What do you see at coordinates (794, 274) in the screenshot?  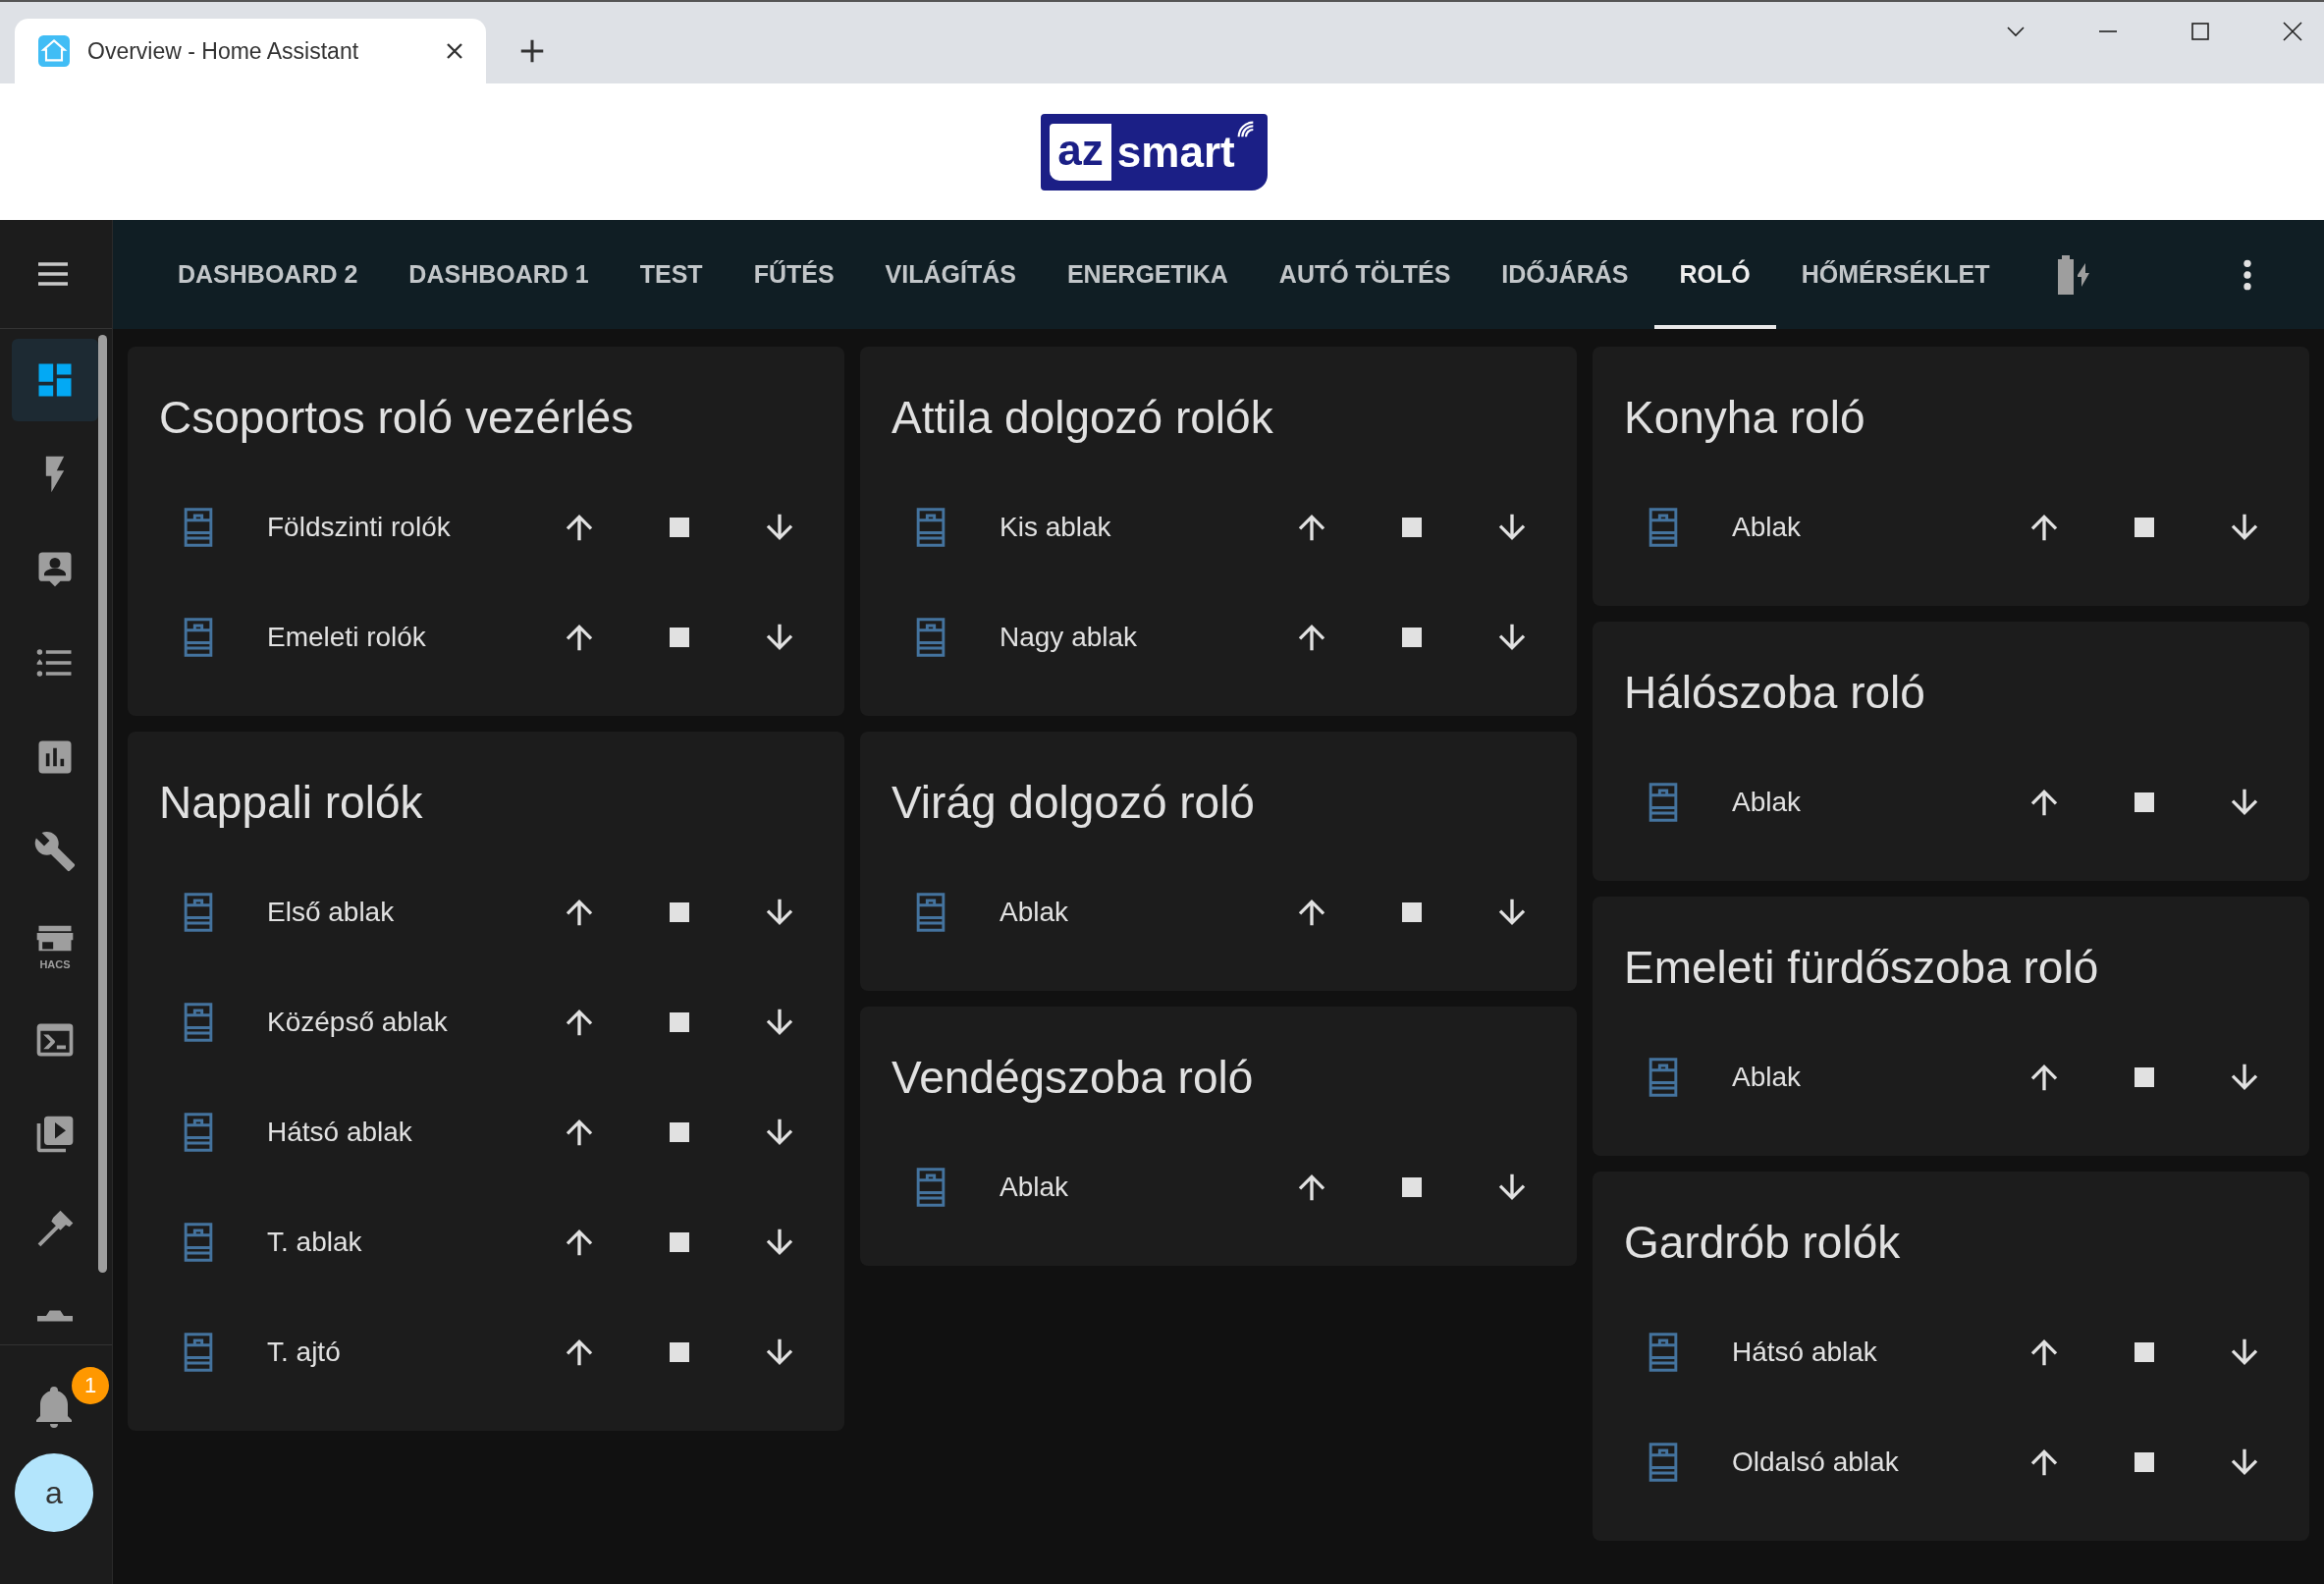 I see `view-tab: FŰTÉS` at bounding box center [794, 274].